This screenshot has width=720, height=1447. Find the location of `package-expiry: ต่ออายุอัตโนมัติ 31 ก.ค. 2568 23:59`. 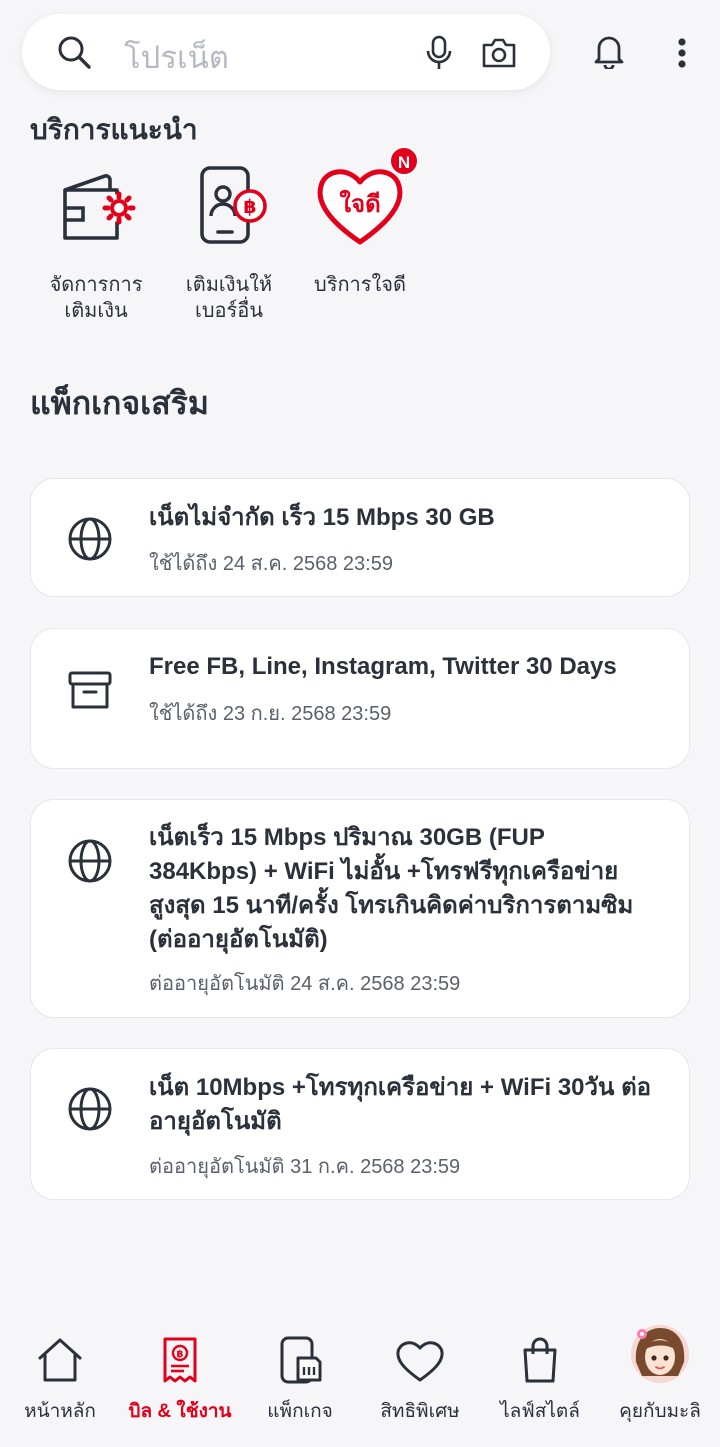

package-expiry: ต่ออายุอัตโนมัติ 31 ก.ค. 2568 23:59 is located at coordinates (305, 1167).